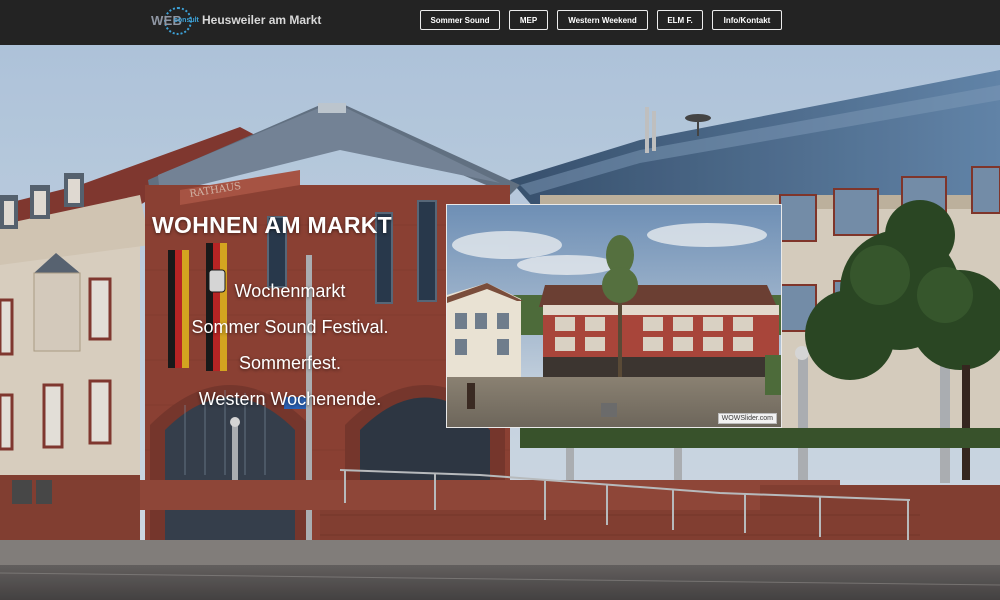 The height and width of the screenshot is (600, 1000). I want to click on hero-heading: WOHNEN AM MARKT, so click(272, 225).